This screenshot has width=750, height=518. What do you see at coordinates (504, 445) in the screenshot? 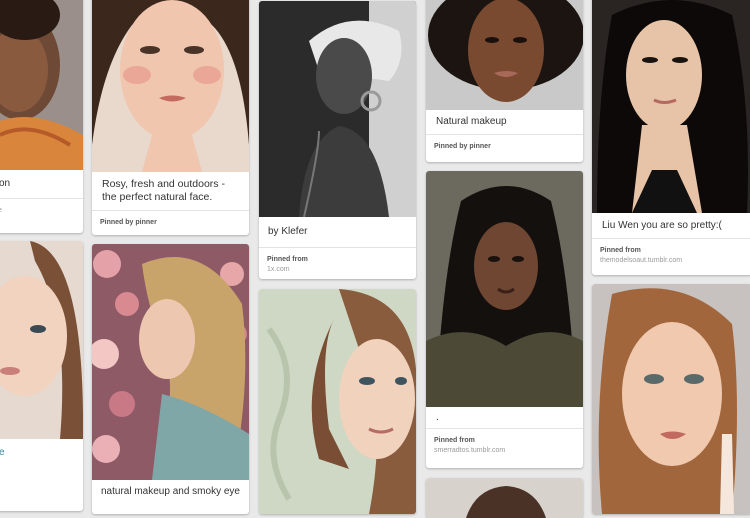
I see `pin-source: Pinned from smerradtos.tumblr.com` at bounding box center [504, 445].